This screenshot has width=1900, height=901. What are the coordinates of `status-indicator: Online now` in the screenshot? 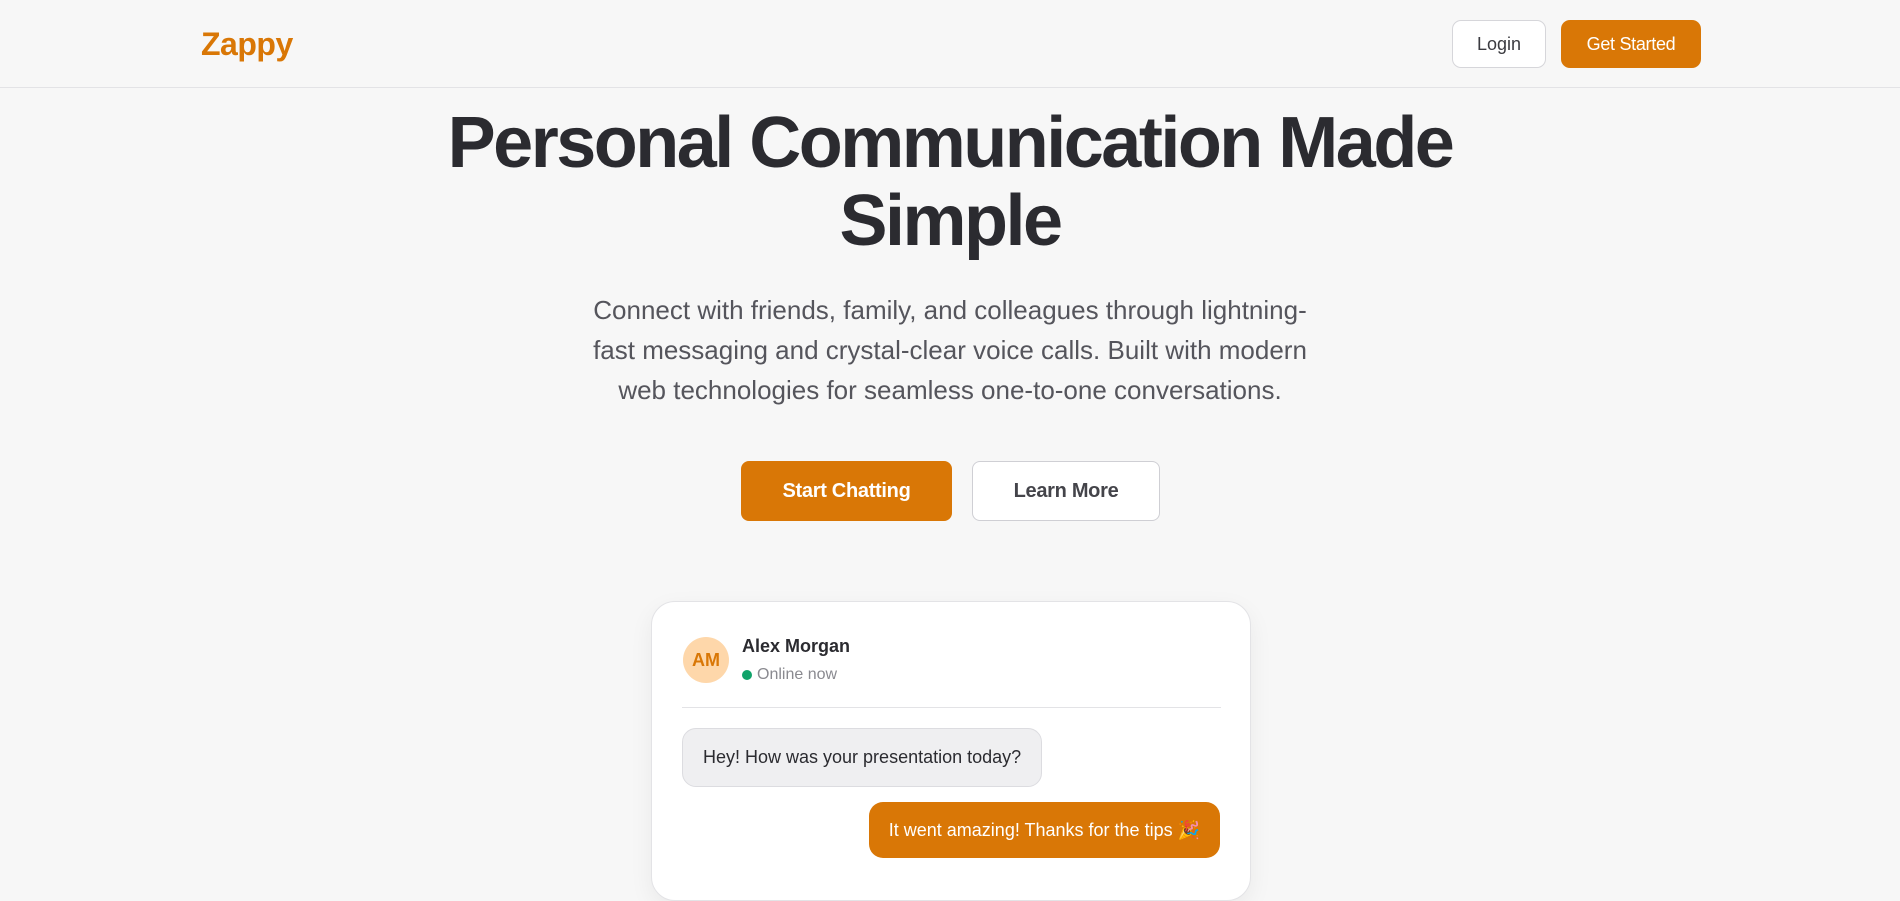 It's located at (789, 675).